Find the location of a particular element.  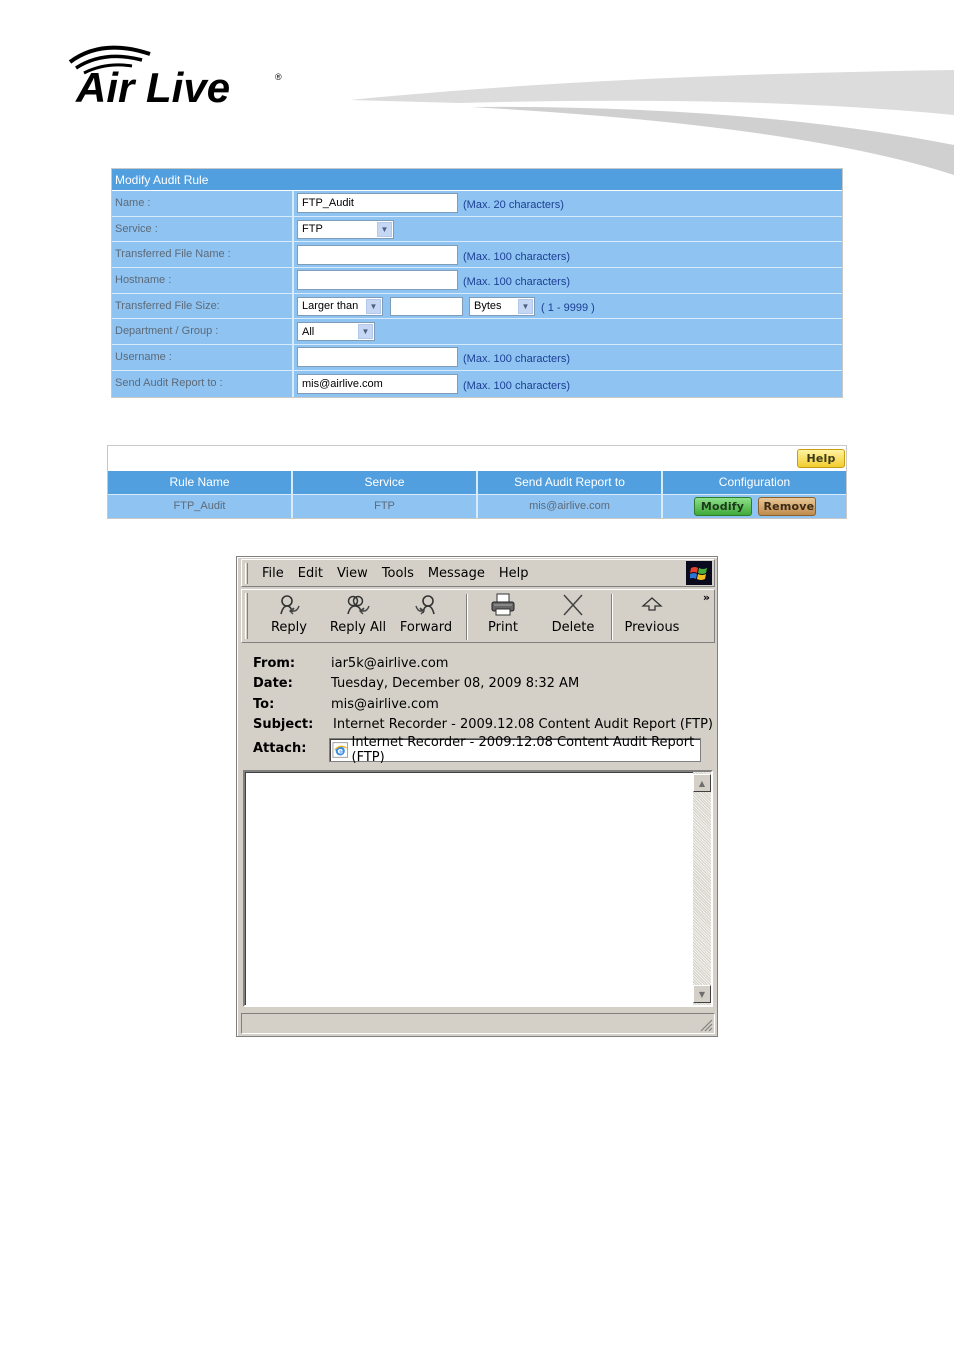

file-name-hint: (Max. 100 characters) is located at coordinates (516, 256).